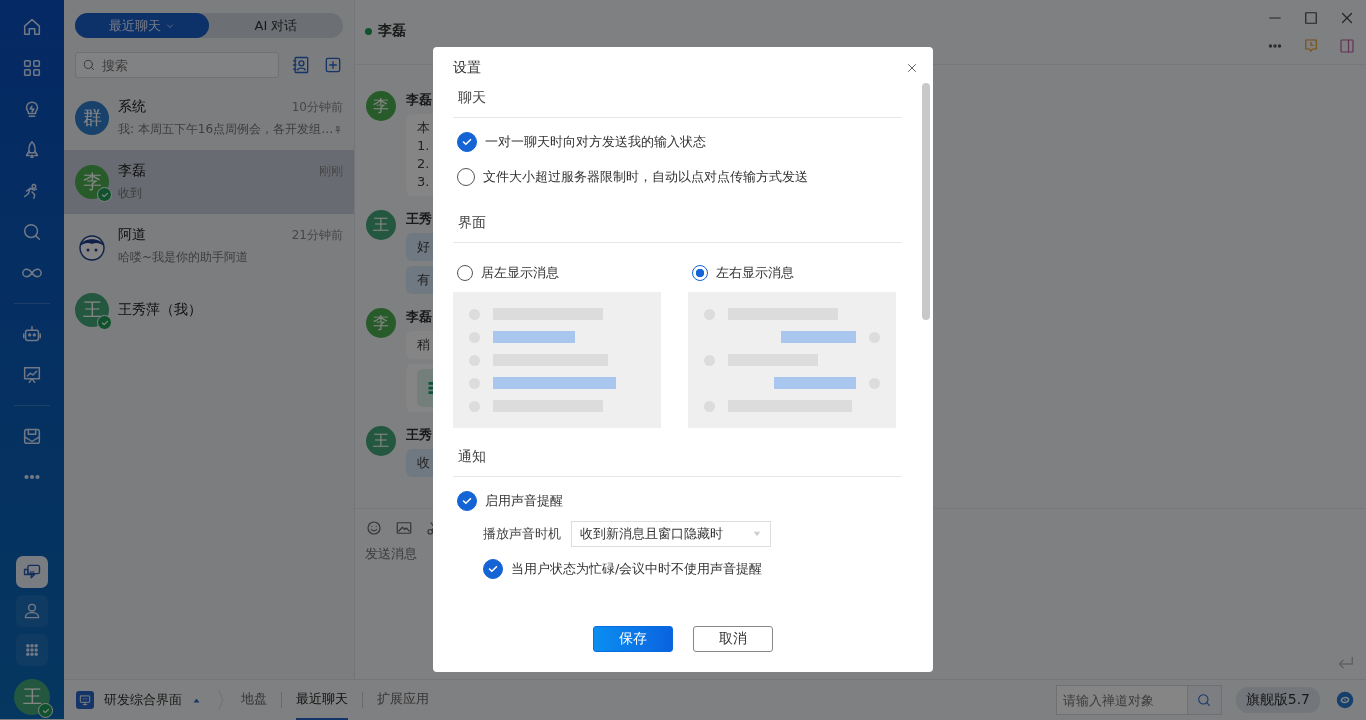 The width and height of the screenshot is (1366, 720). Describe the element at coordinates (183, 257) in the screenshot. I see `message-preview: 哈喽~我是你的助手阿道` at that location.